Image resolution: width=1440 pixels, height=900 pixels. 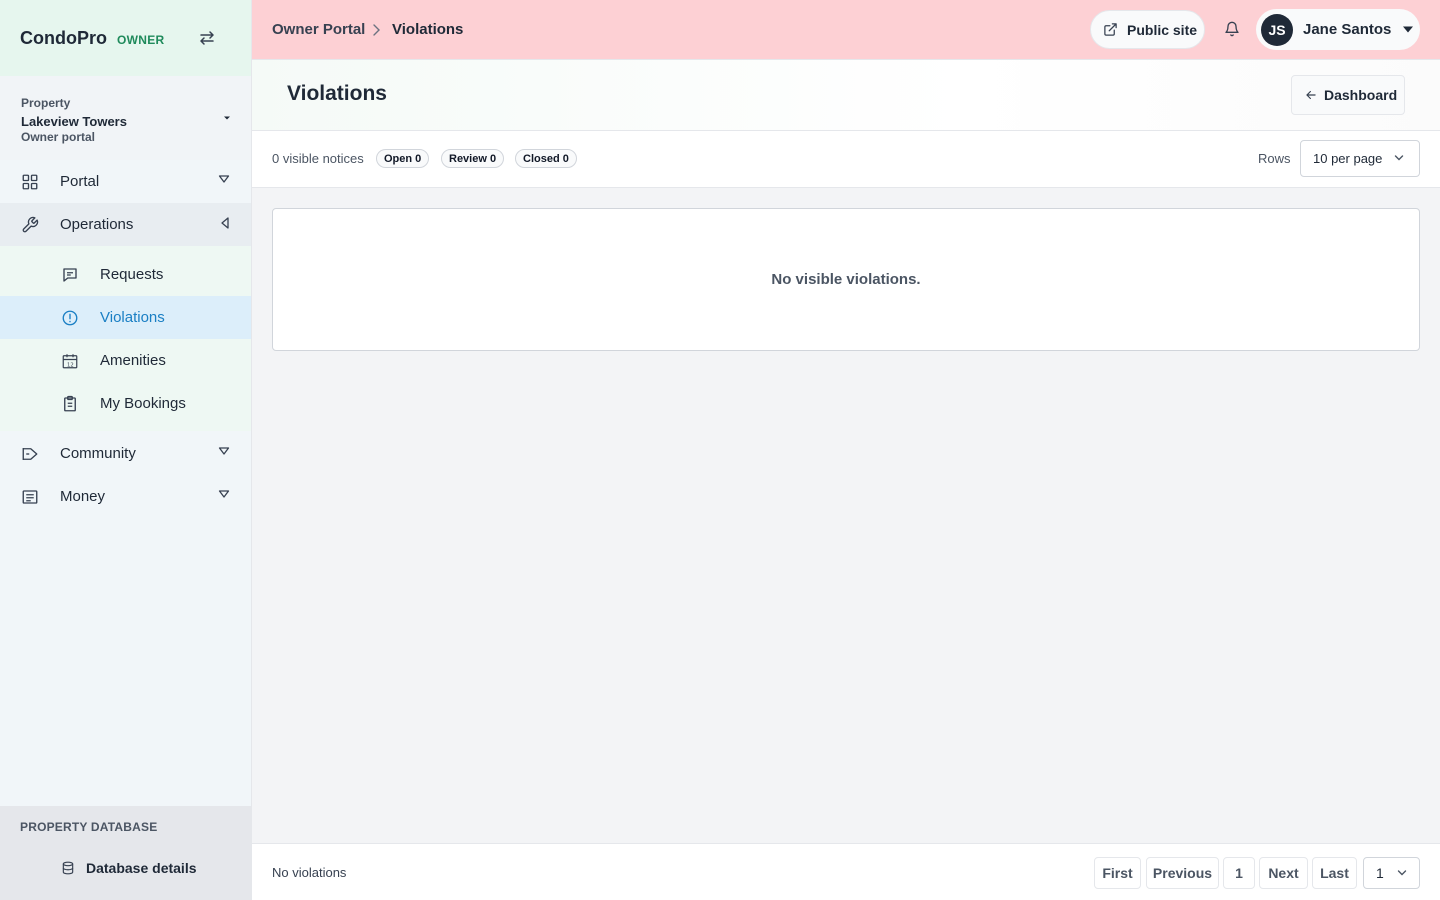 What do you see at coordinates (1348, 158) in the screenshot?
I see `rows-per-page-value: 10 per page` at bounding box center [1348, 158].